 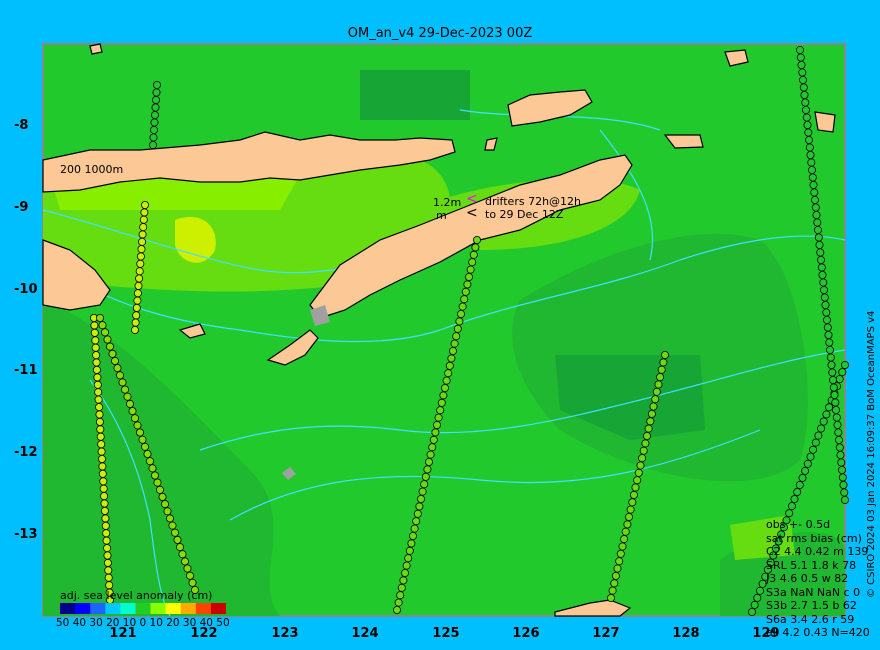 What do you see at coordinates (818, 632) in the screenshot?
I see `stats-row: all 4.2 0.43 N=420` at bounding box center [818, 632].